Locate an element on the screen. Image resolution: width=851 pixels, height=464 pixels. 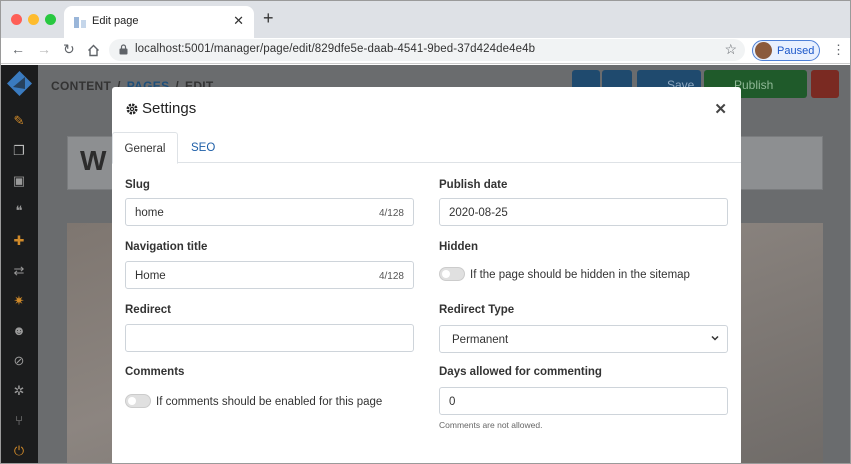
tab-strip: Edit page ✕ + is located at coordinates (425, 19).